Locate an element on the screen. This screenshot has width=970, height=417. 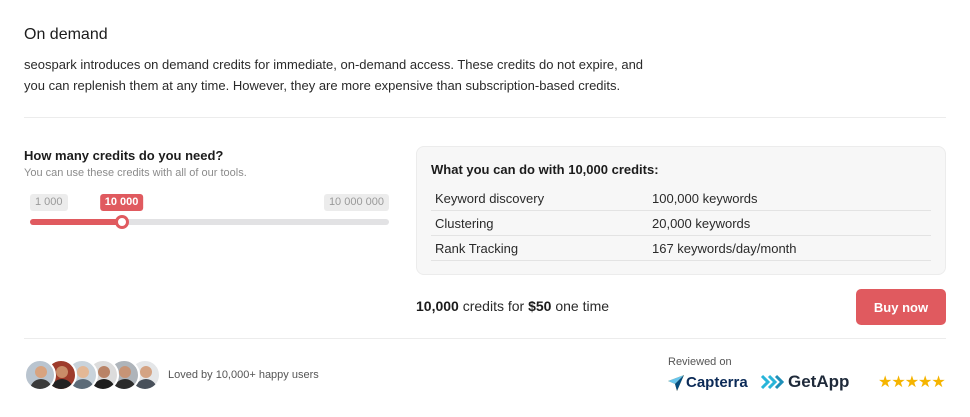
avatar is located at coordinates (40, 375).